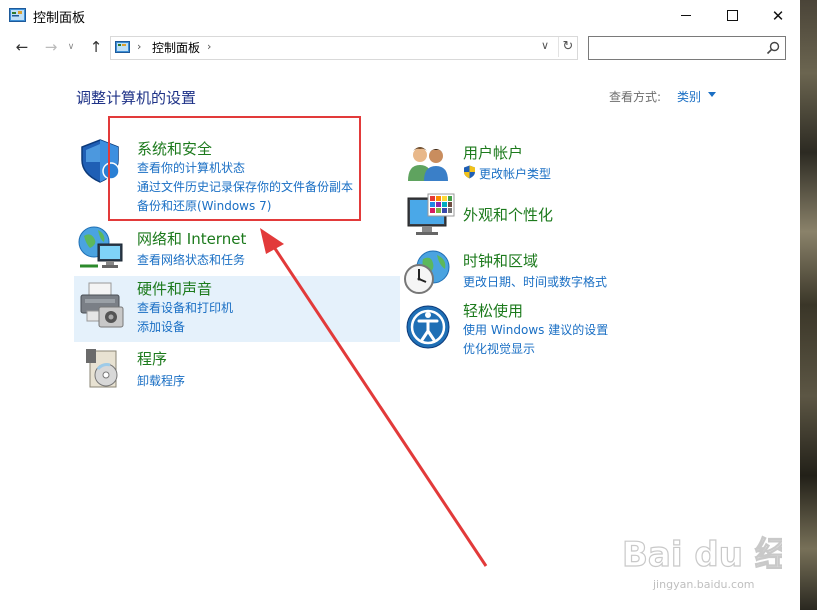 Image resolution: width=817 pixels, height=610 pixels. I want to click on watermark-brand: Bai du 经验, so click(702, 555).